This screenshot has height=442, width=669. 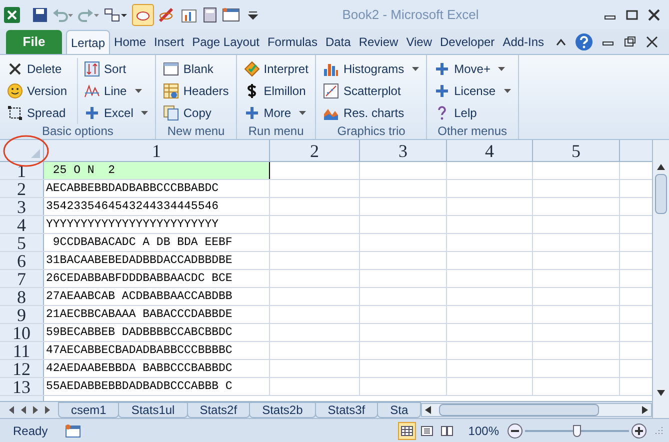 What do you see at coordinates (472, 131) in the screenshot?
I see `group-label: Other menus` at bounding box center [472, 131].